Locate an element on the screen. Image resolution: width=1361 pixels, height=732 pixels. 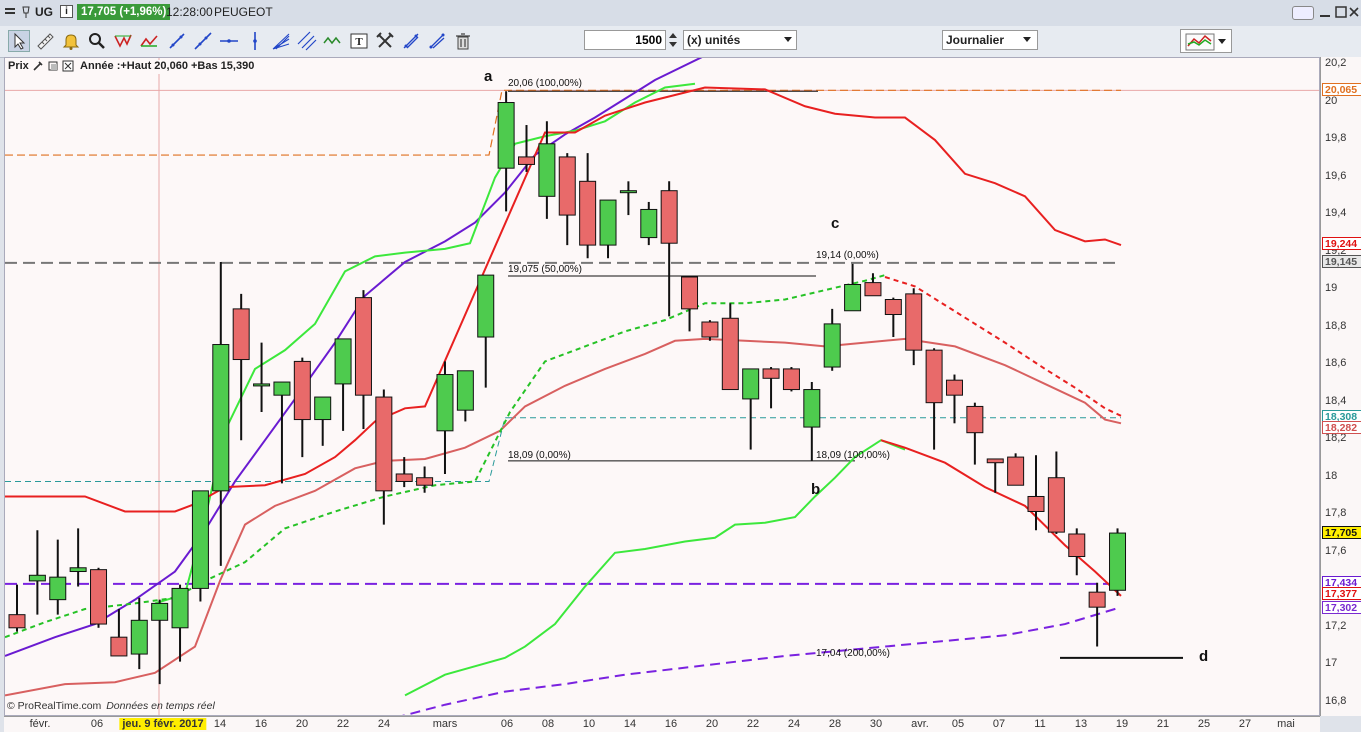
price-flag: 17,377 is located at coordinates (1341, 594).